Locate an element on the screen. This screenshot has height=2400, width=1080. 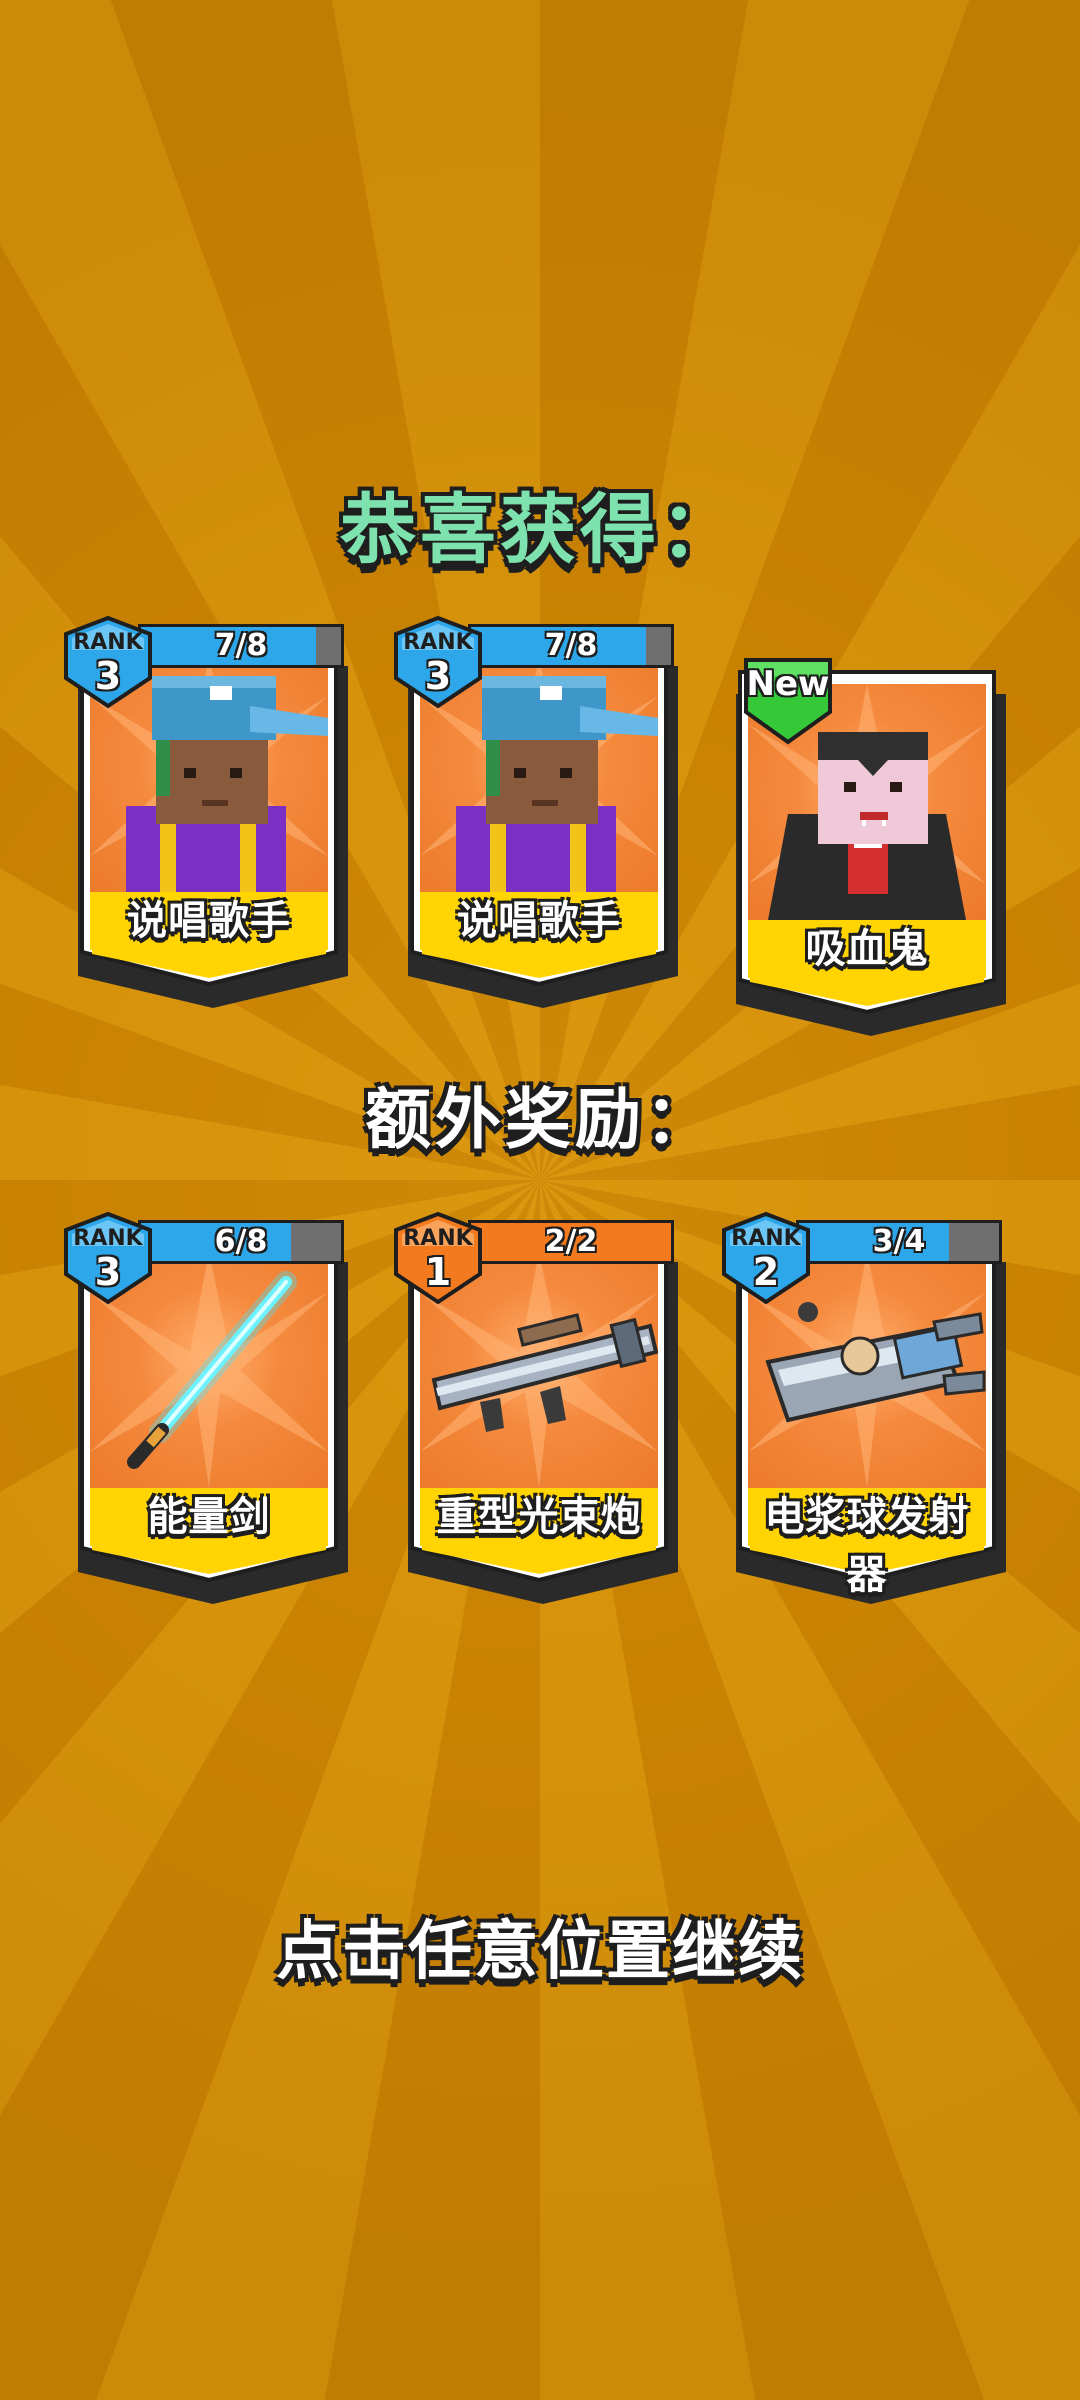
rank-badge: RANK 2 is located at coordinates (766, 1258).